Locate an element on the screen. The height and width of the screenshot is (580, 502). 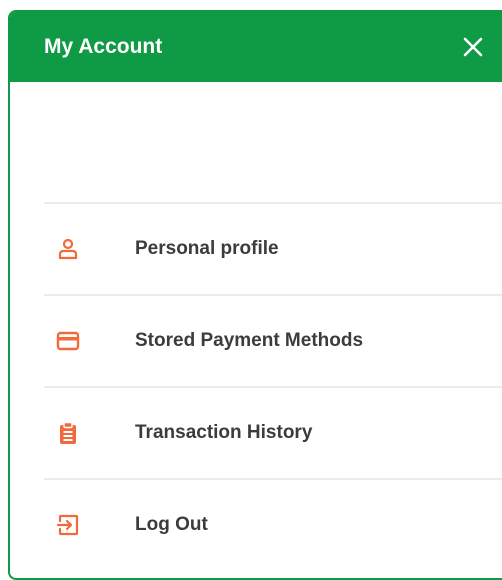
clipboard-icon is located at coordinates (68, 432).